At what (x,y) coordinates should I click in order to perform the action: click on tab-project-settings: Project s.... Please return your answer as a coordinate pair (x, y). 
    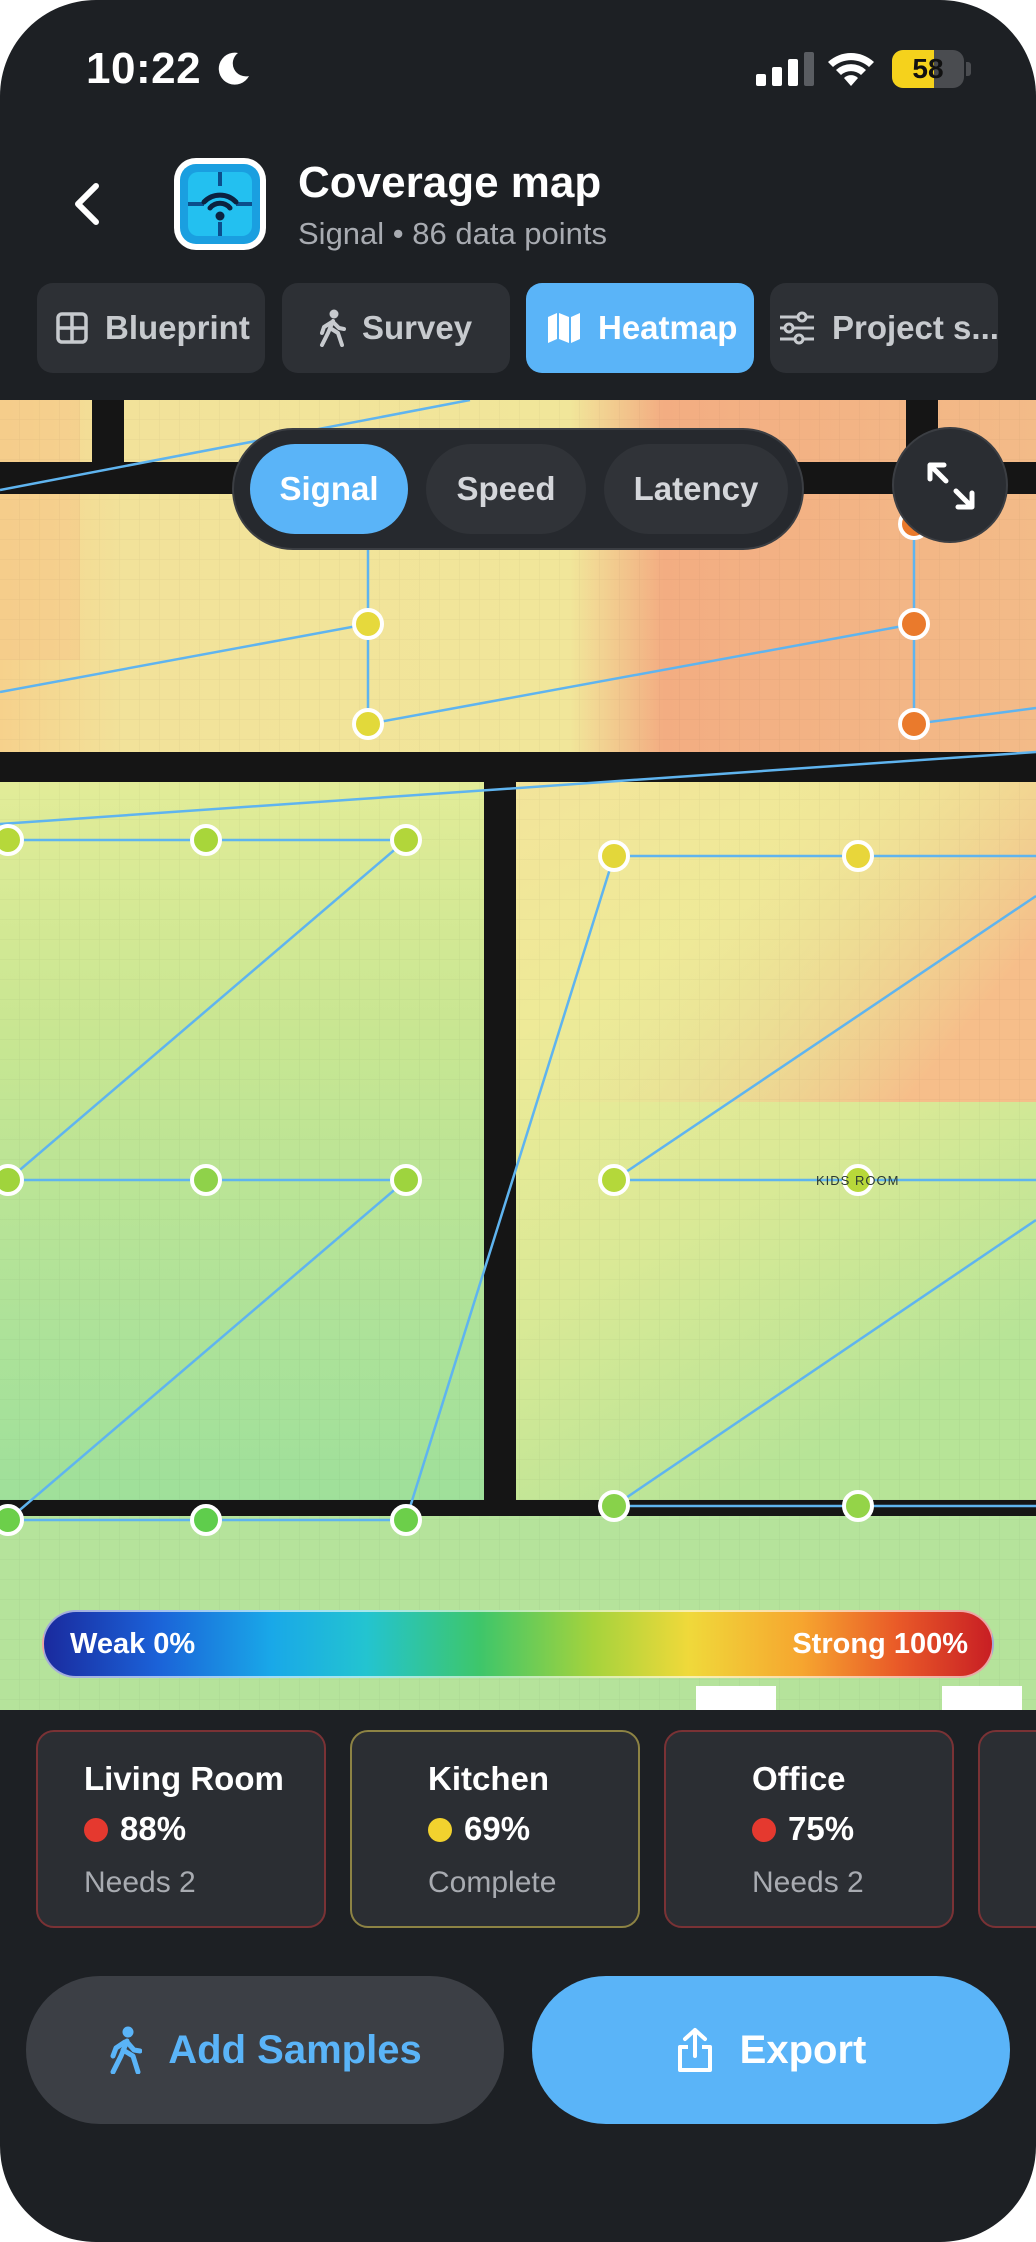
    Looking at the image, I should click on (884, 328).